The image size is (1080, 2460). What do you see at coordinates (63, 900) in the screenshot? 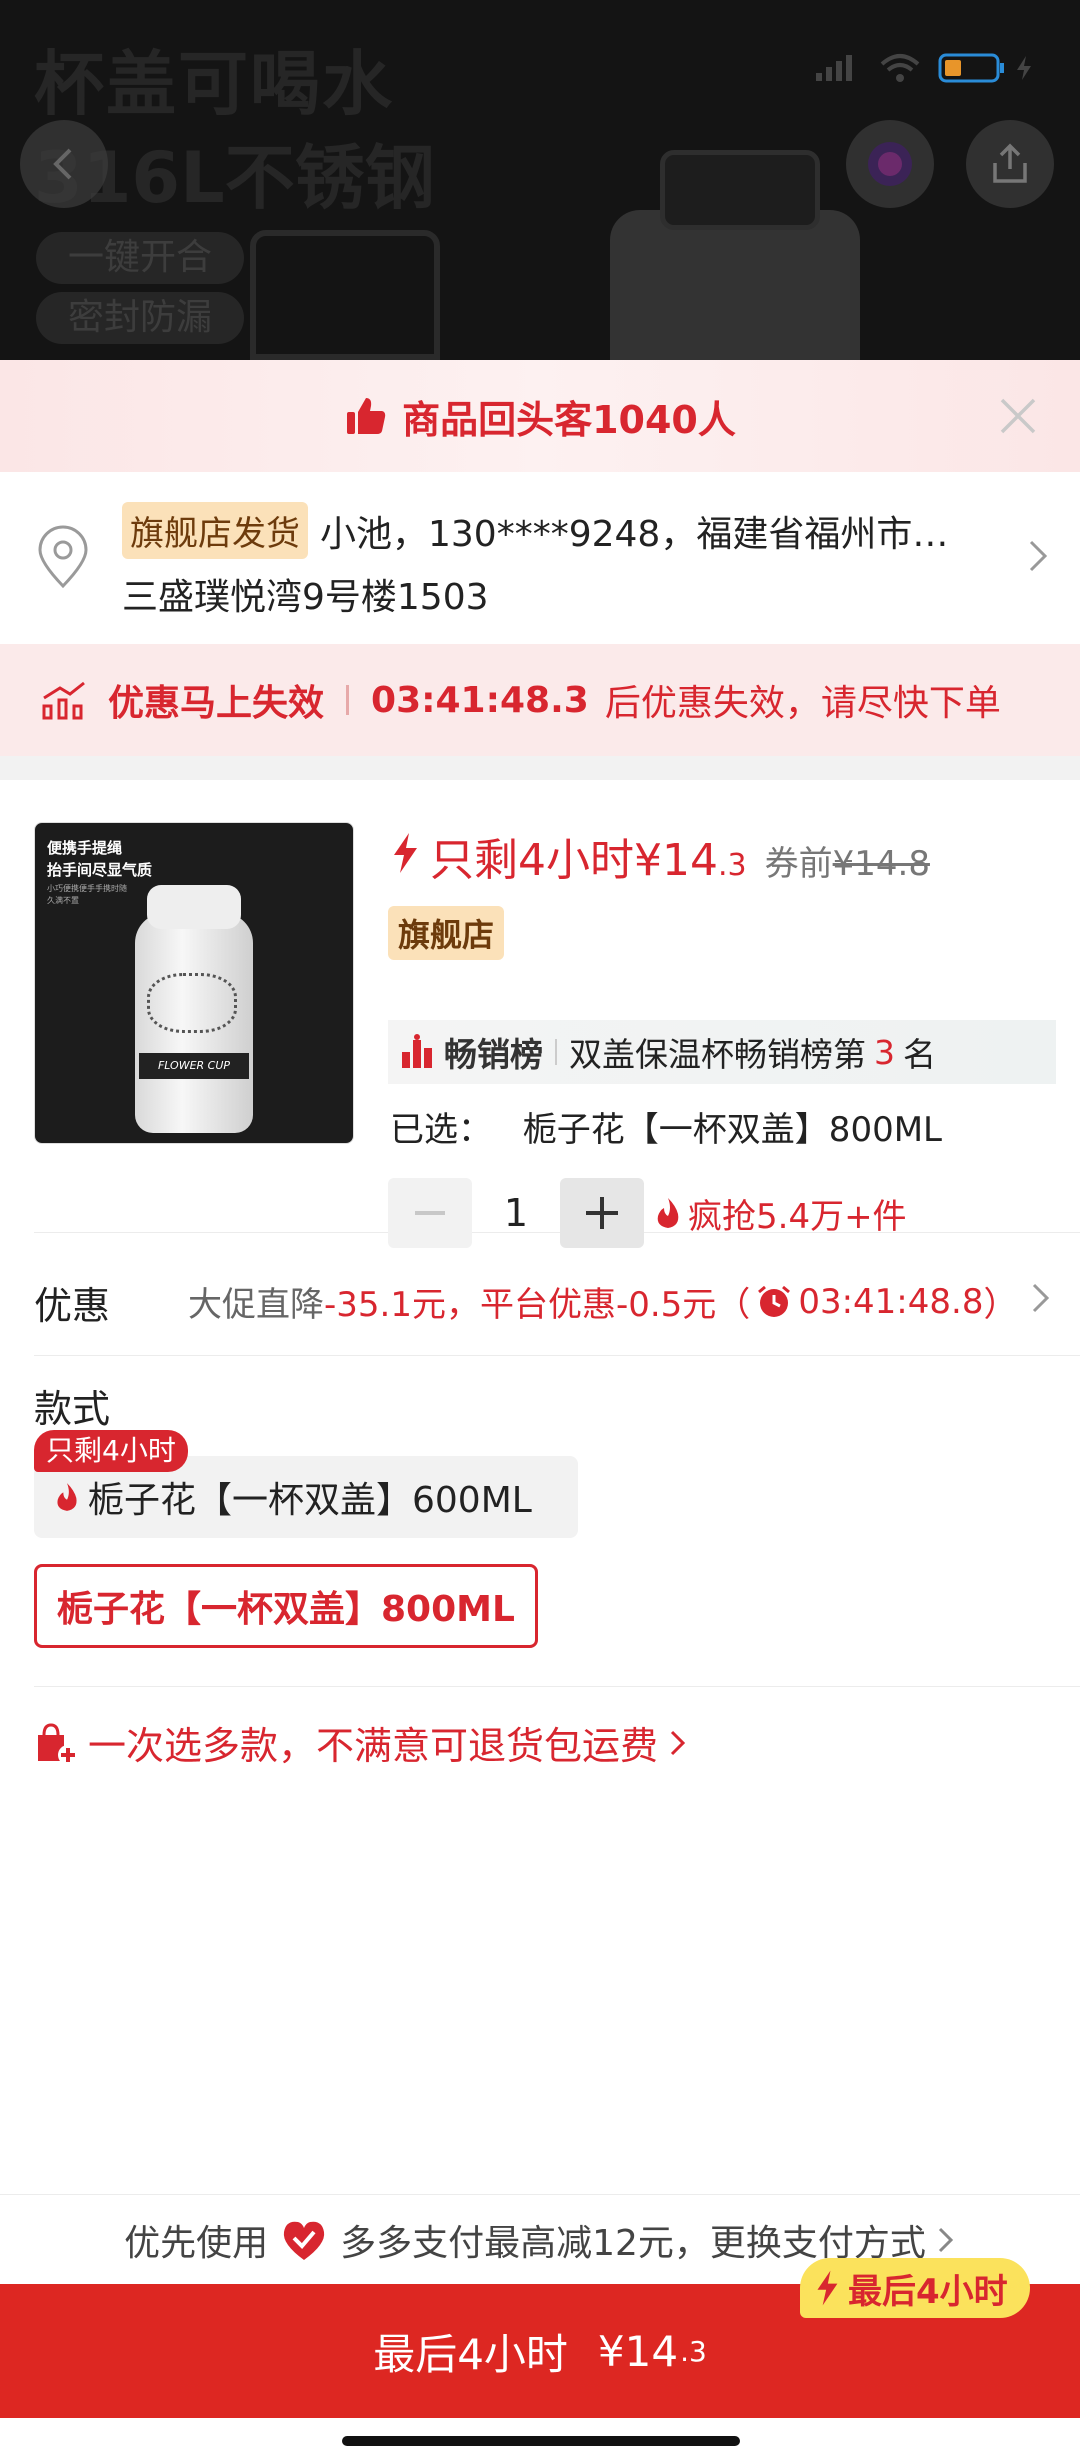
I see `thumb-caption-4: 久满不置` at bounding box center [63, 900].